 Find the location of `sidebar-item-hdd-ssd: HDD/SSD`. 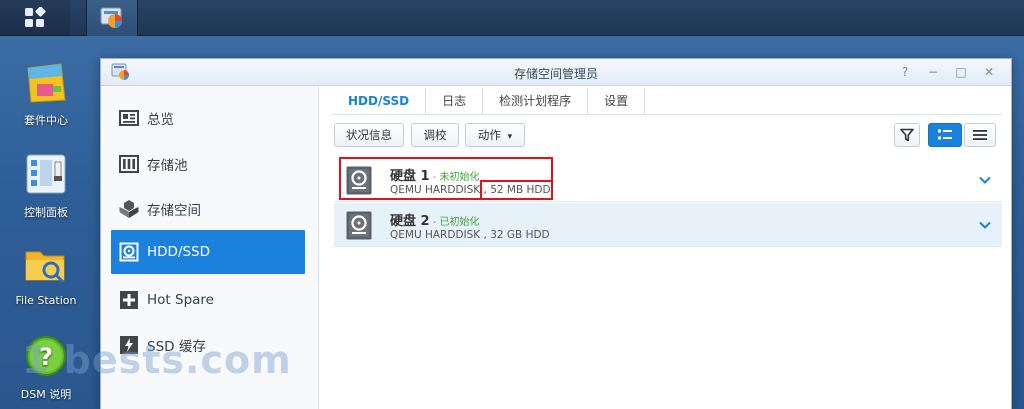

sidebar-item-hdd-ssd: HDD/SSD is located at coordinates (208, 252).